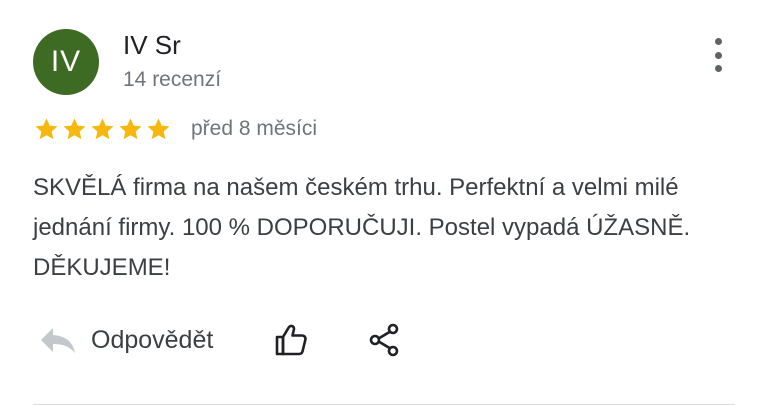  Describe the element at coordinates (152, 45) in the screenshot. I see `reviewer-name: IV Sr` at that location.